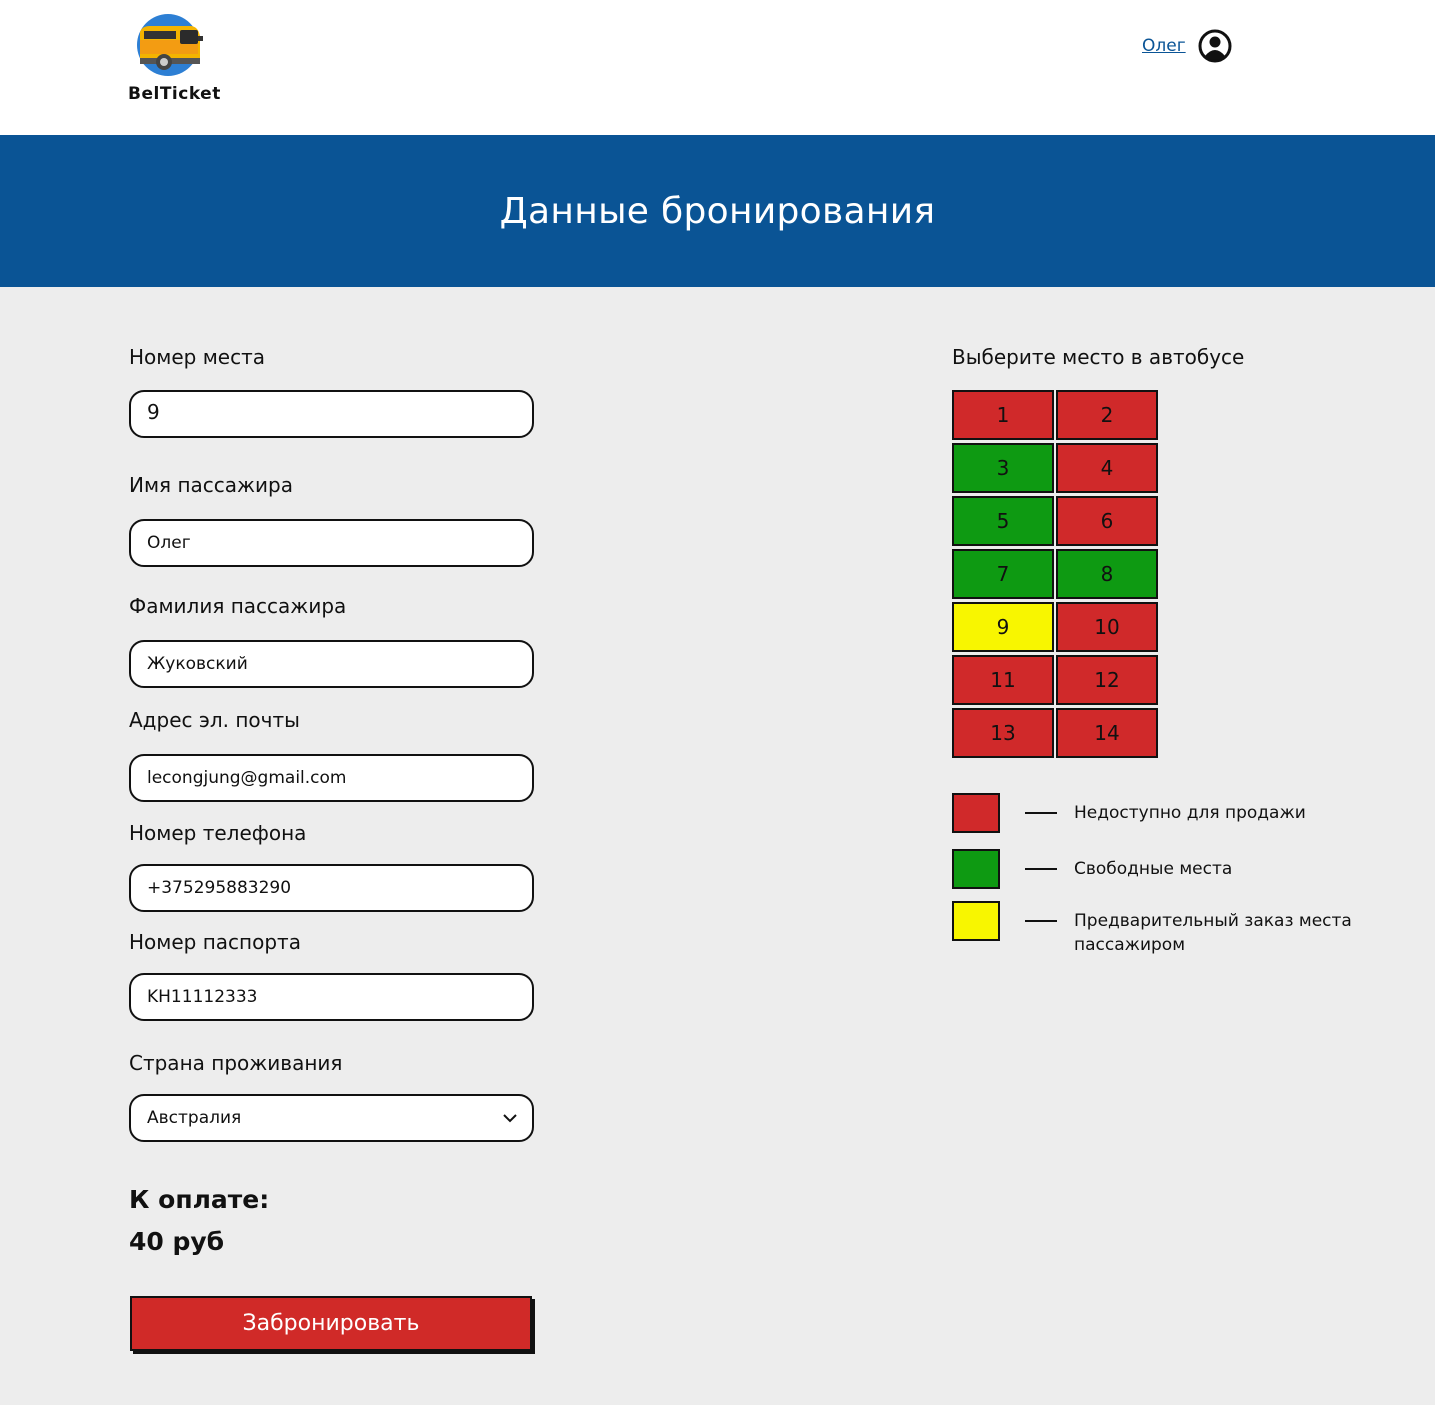 The width and height of the screenshot is (1435, 1405). What do you see at coordinates (197, 357) in the screenshot?
I see `seat-number-label: Номер места` at bounding box center [197, 357].